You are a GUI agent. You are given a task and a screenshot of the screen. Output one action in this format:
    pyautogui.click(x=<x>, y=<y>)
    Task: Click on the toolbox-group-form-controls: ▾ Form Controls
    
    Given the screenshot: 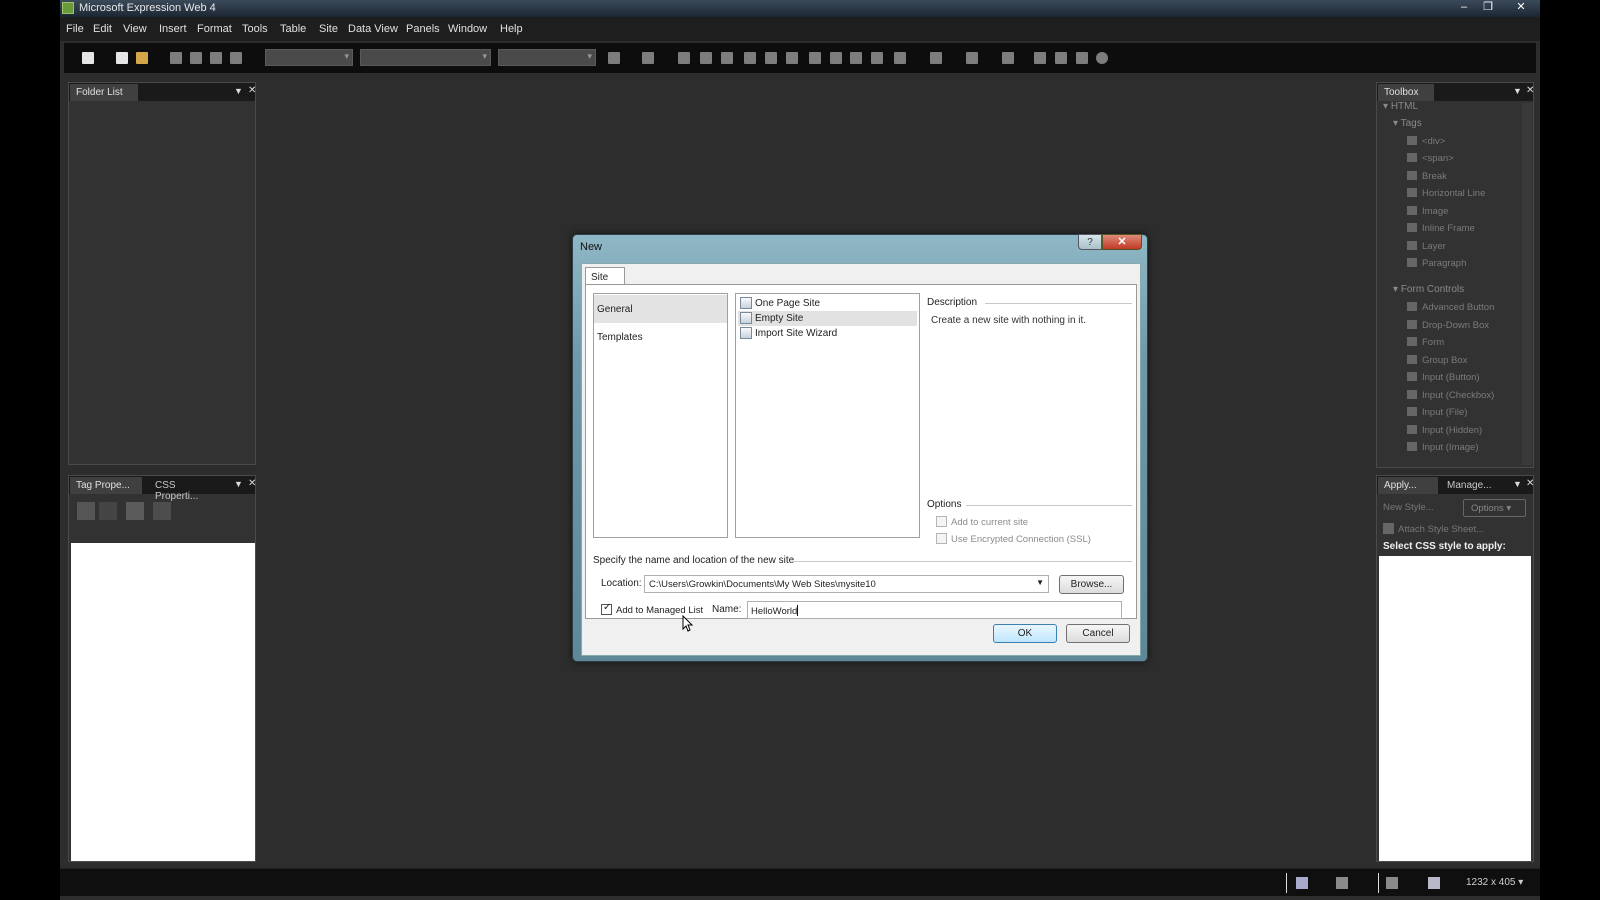 What is the action you would take?
    pyautogui.click(x=1428, y=289)
    